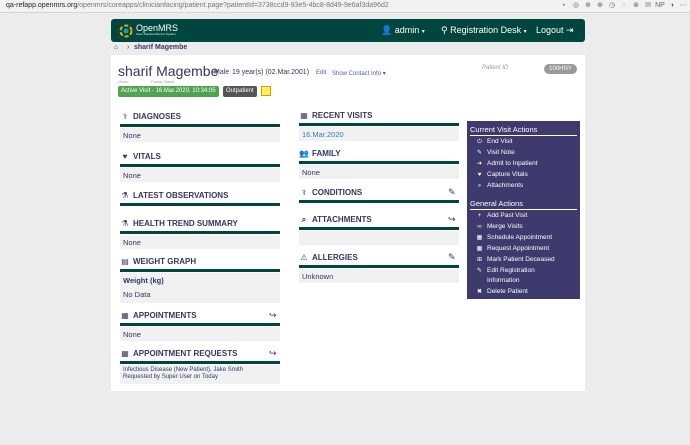 The height and width of the screenshot is (445, 690). I want to click on location-menu: ⚲ Registration Desk ▾, so click(484, 30).